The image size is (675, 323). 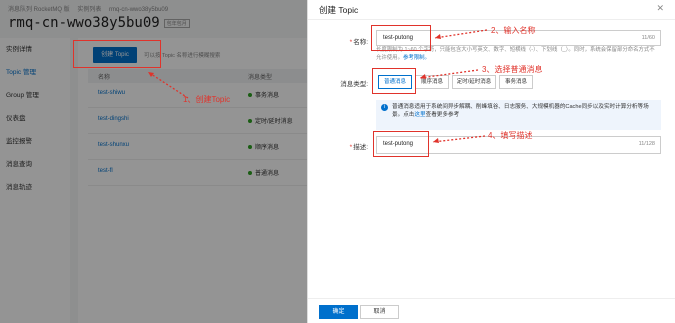 What do you see at coordinates (491, 310) in the screenshot?
I see `drawer-footer: 确定 取消` at bounding box center [491, 310].